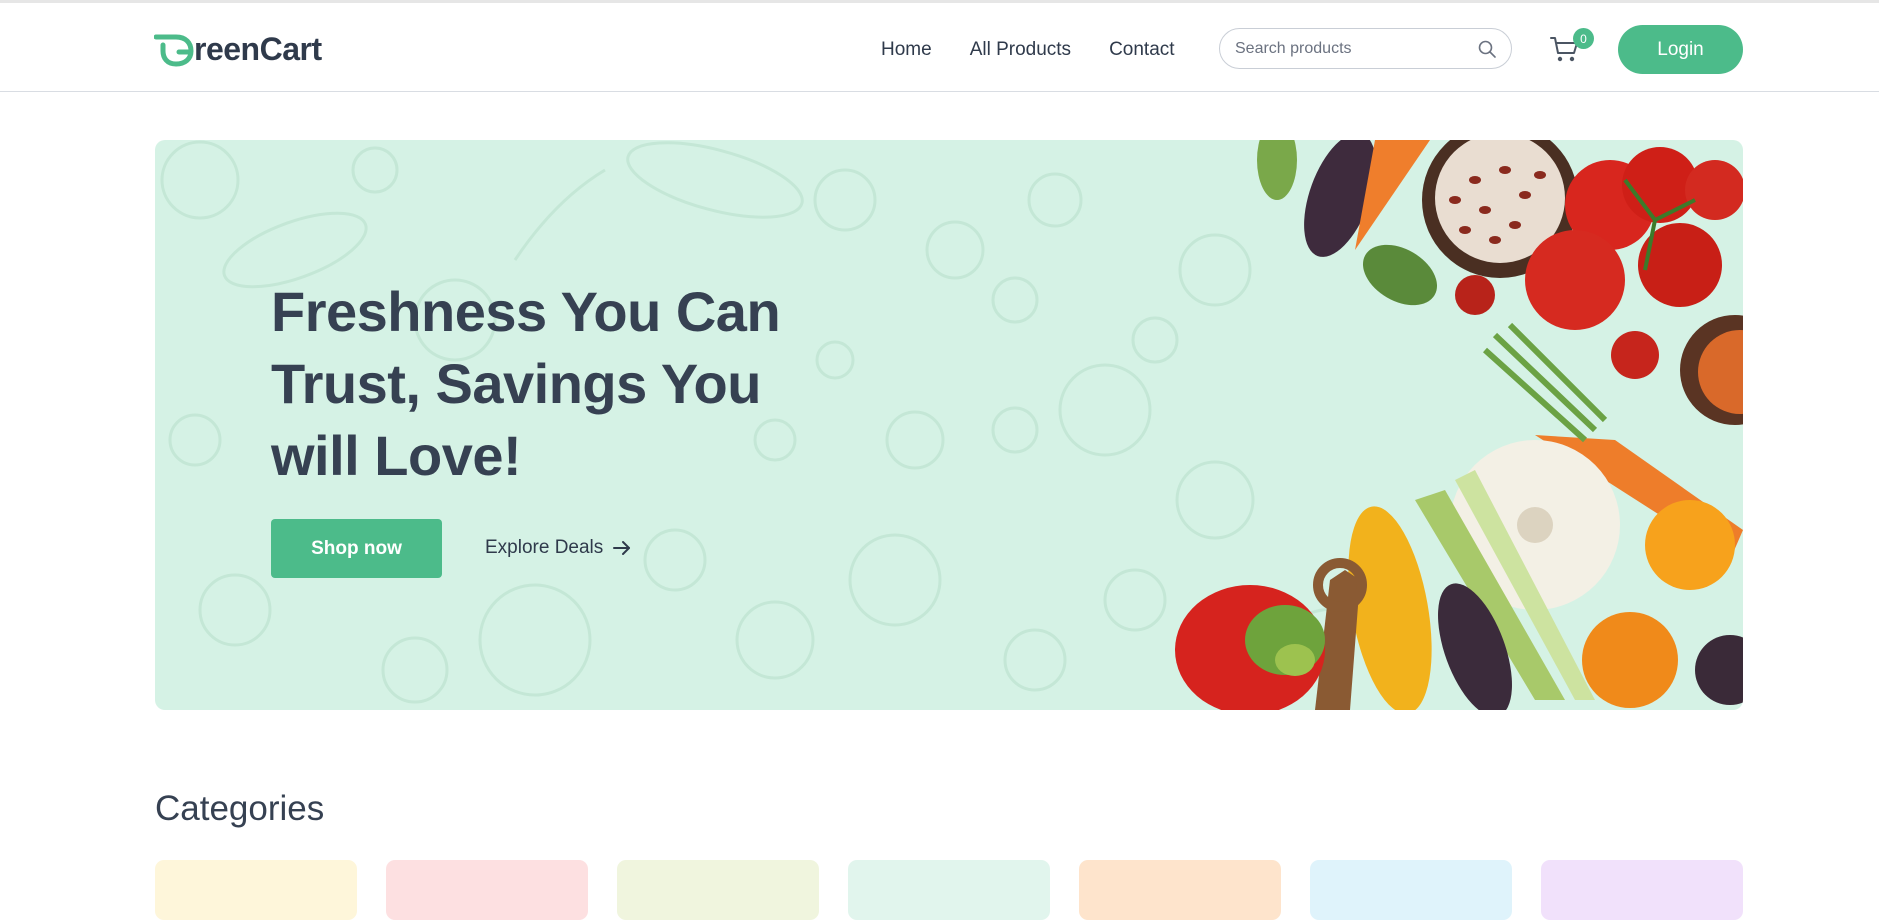 The image size is (1879, 920). What do you see at coordinates (1680, 49) in the screenshot?
I see `login-button: Login` at bounding box center [1680, 49].